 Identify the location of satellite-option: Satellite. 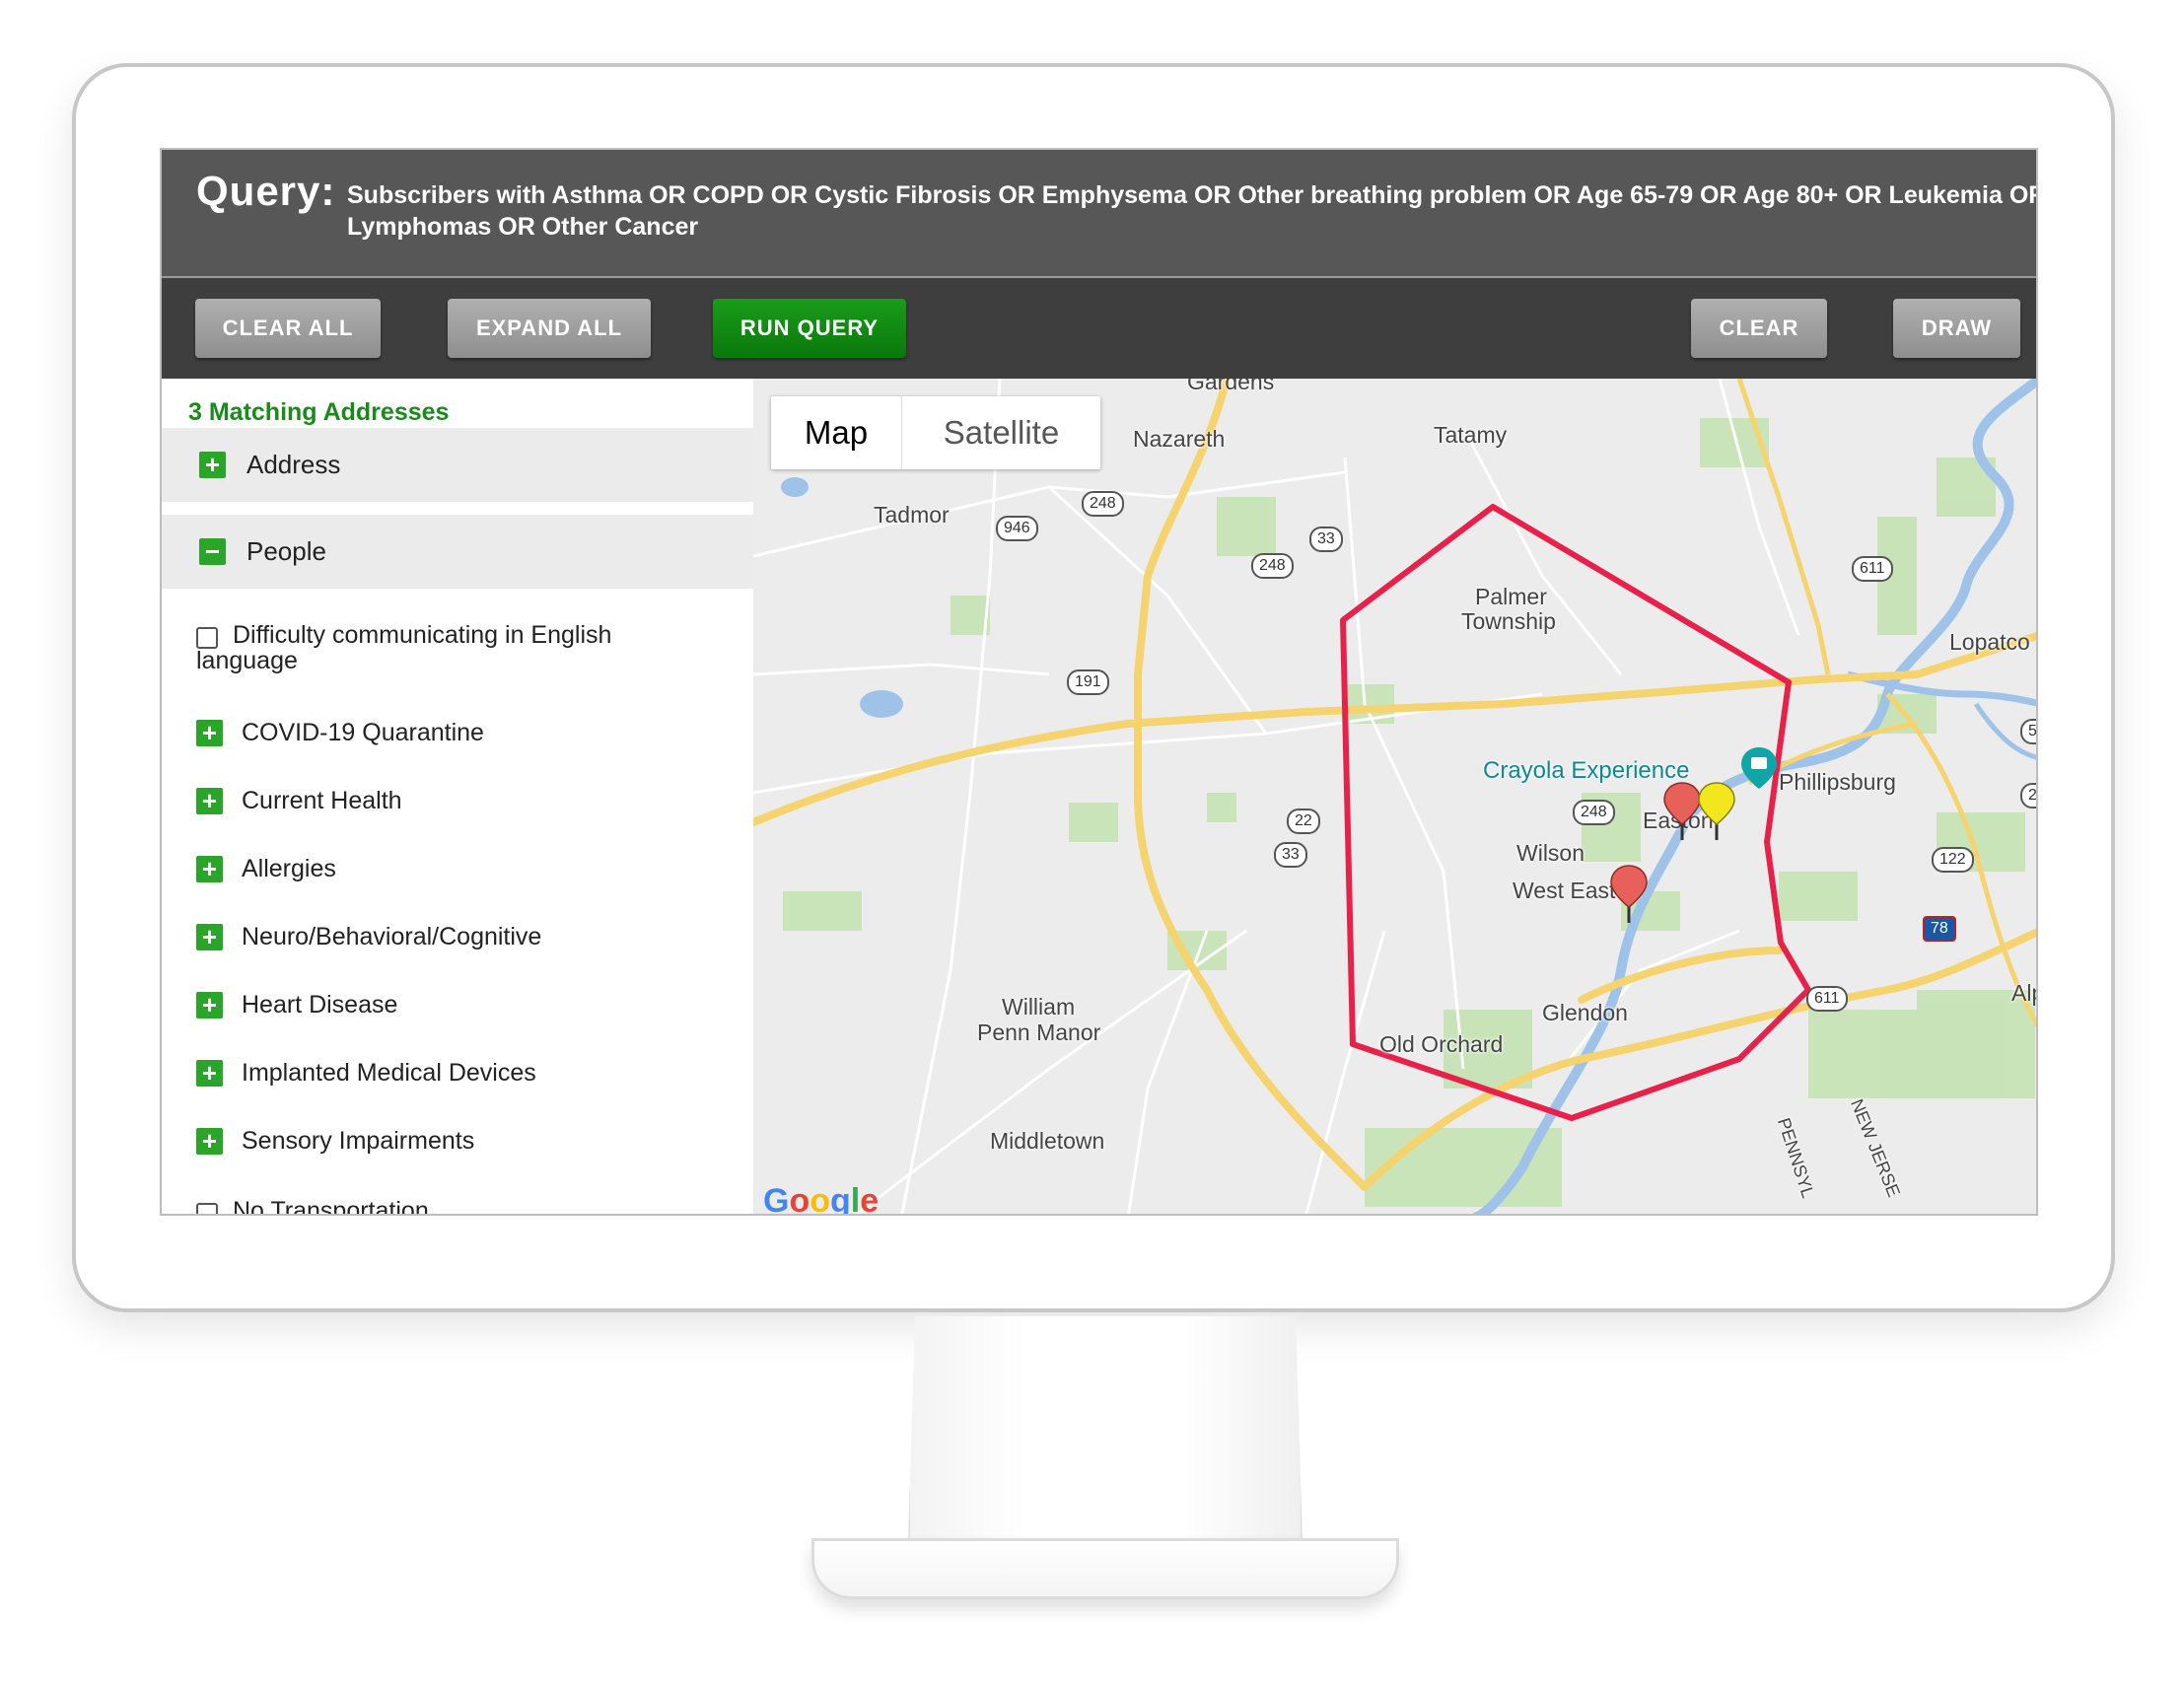
(1001, 433).